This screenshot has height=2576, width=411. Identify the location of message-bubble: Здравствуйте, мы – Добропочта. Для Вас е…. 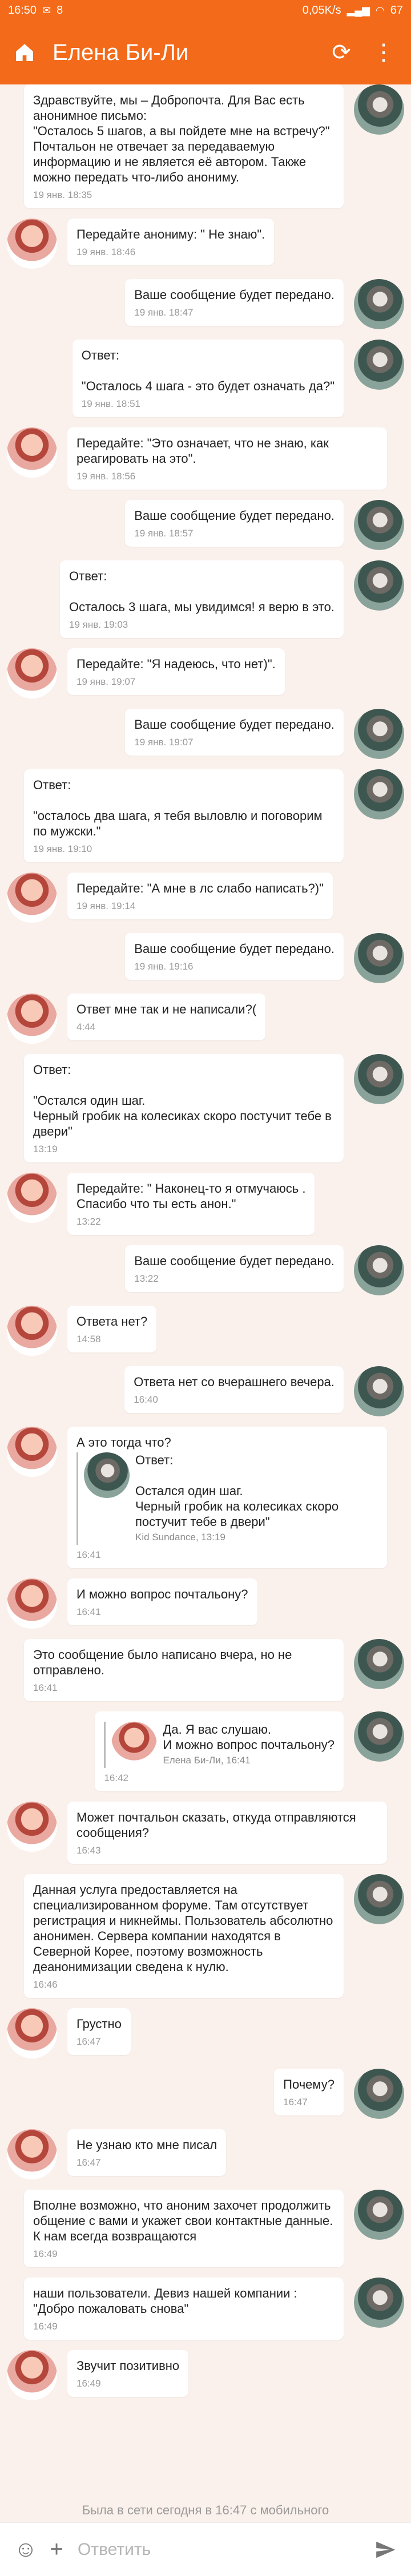
(184, 146).